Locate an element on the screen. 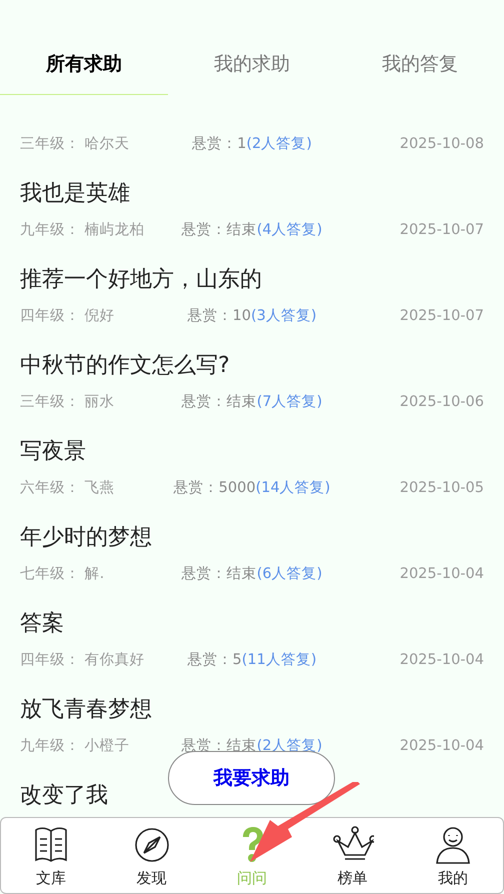 The image size is (504, 894). post-title: 我也是英雄 is located at coordinates (75, 194).